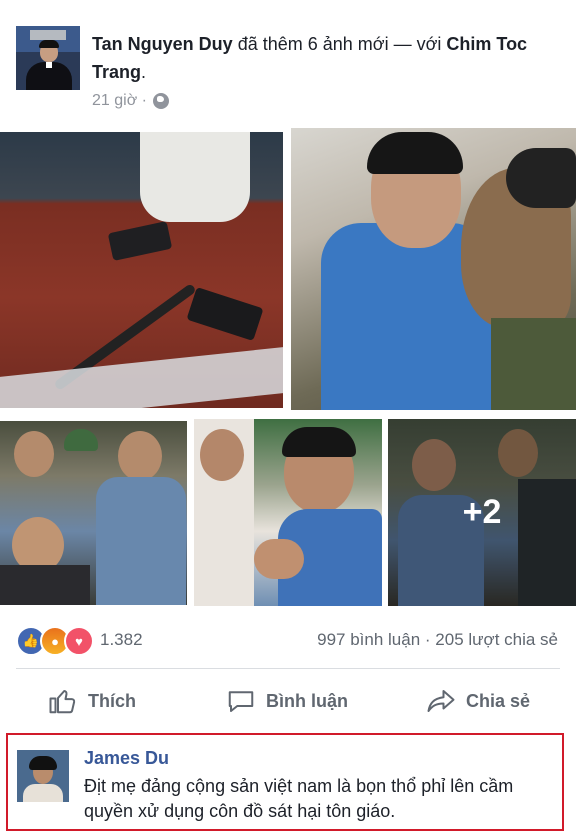 The image size is (576, 840). I want to click on photo-5: +2, so click(482, 512).